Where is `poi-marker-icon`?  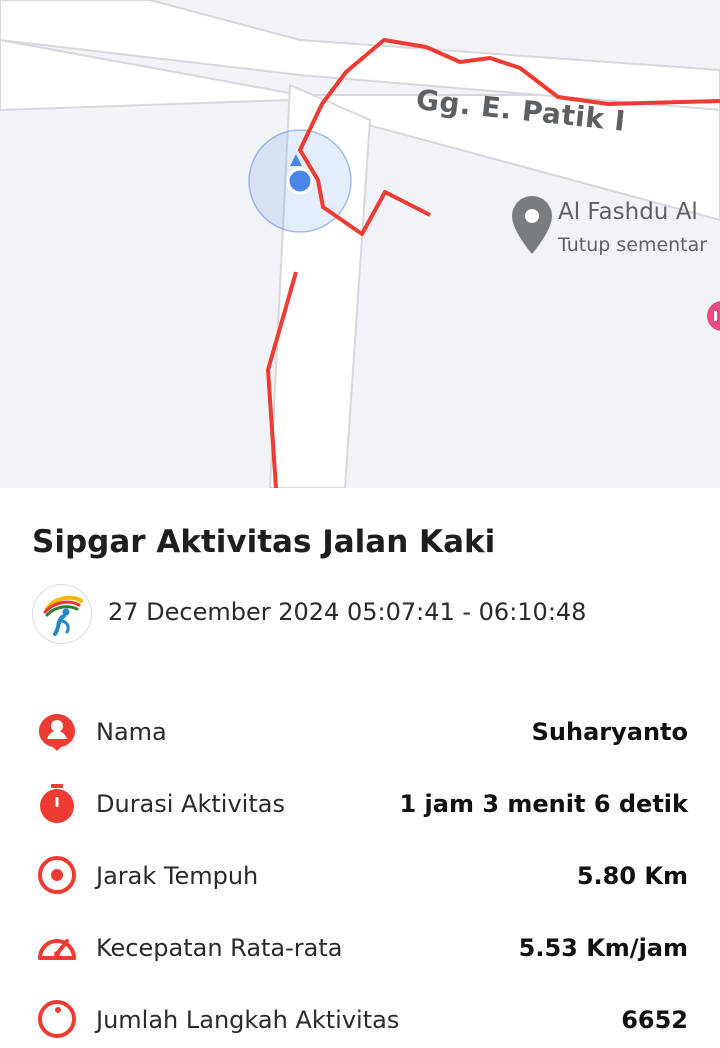
poi-marker-icon is located at coordinates (713, 316).